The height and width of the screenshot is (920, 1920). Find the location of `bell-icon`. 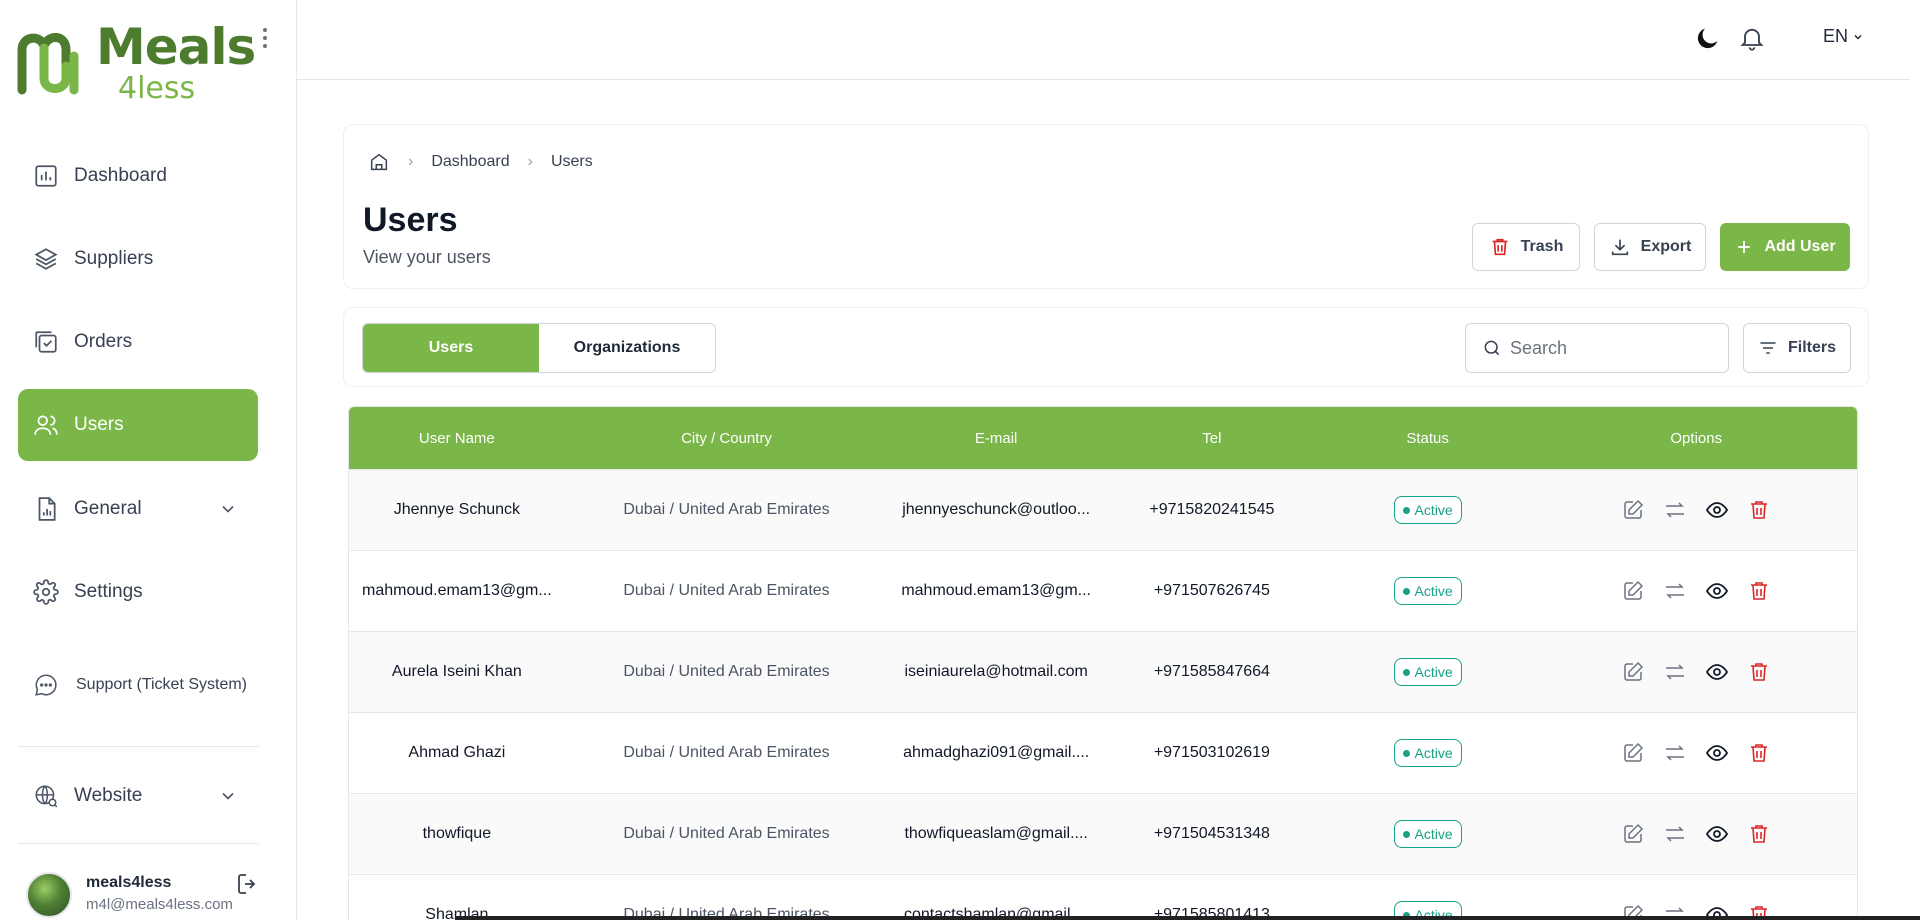

bell-icon is located at coordinates (1752, 38).